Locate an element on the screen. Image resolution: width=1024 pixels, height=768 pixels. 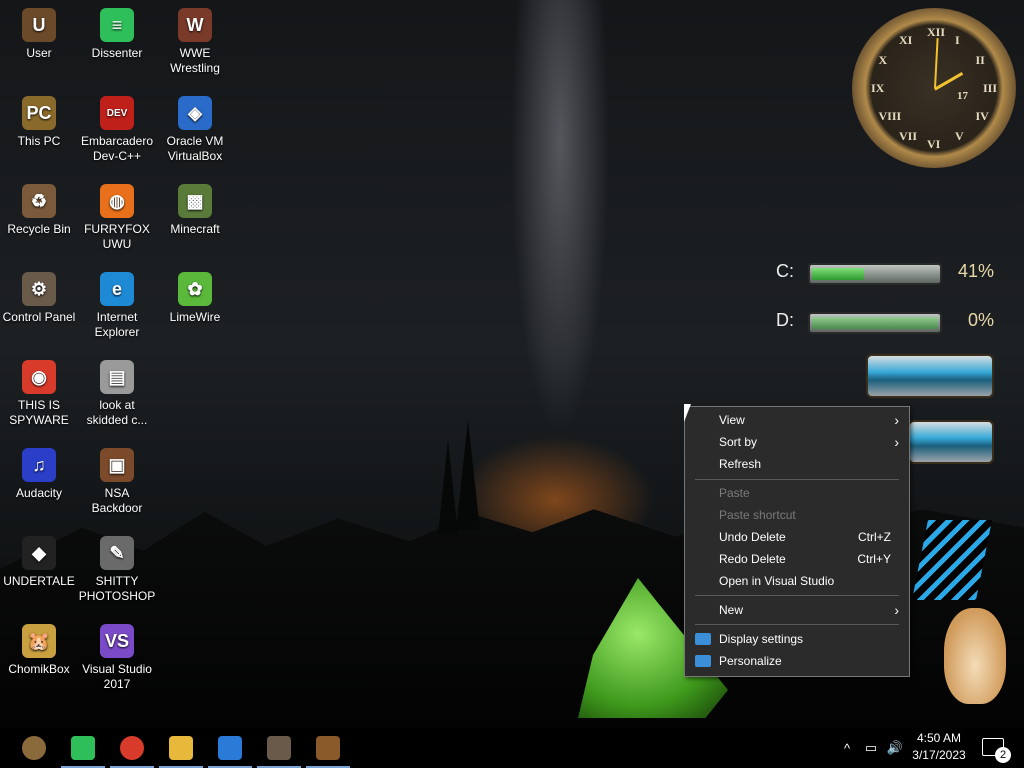
desktop-icon: ✿ LimeWire is located at coordinates (195, 298).